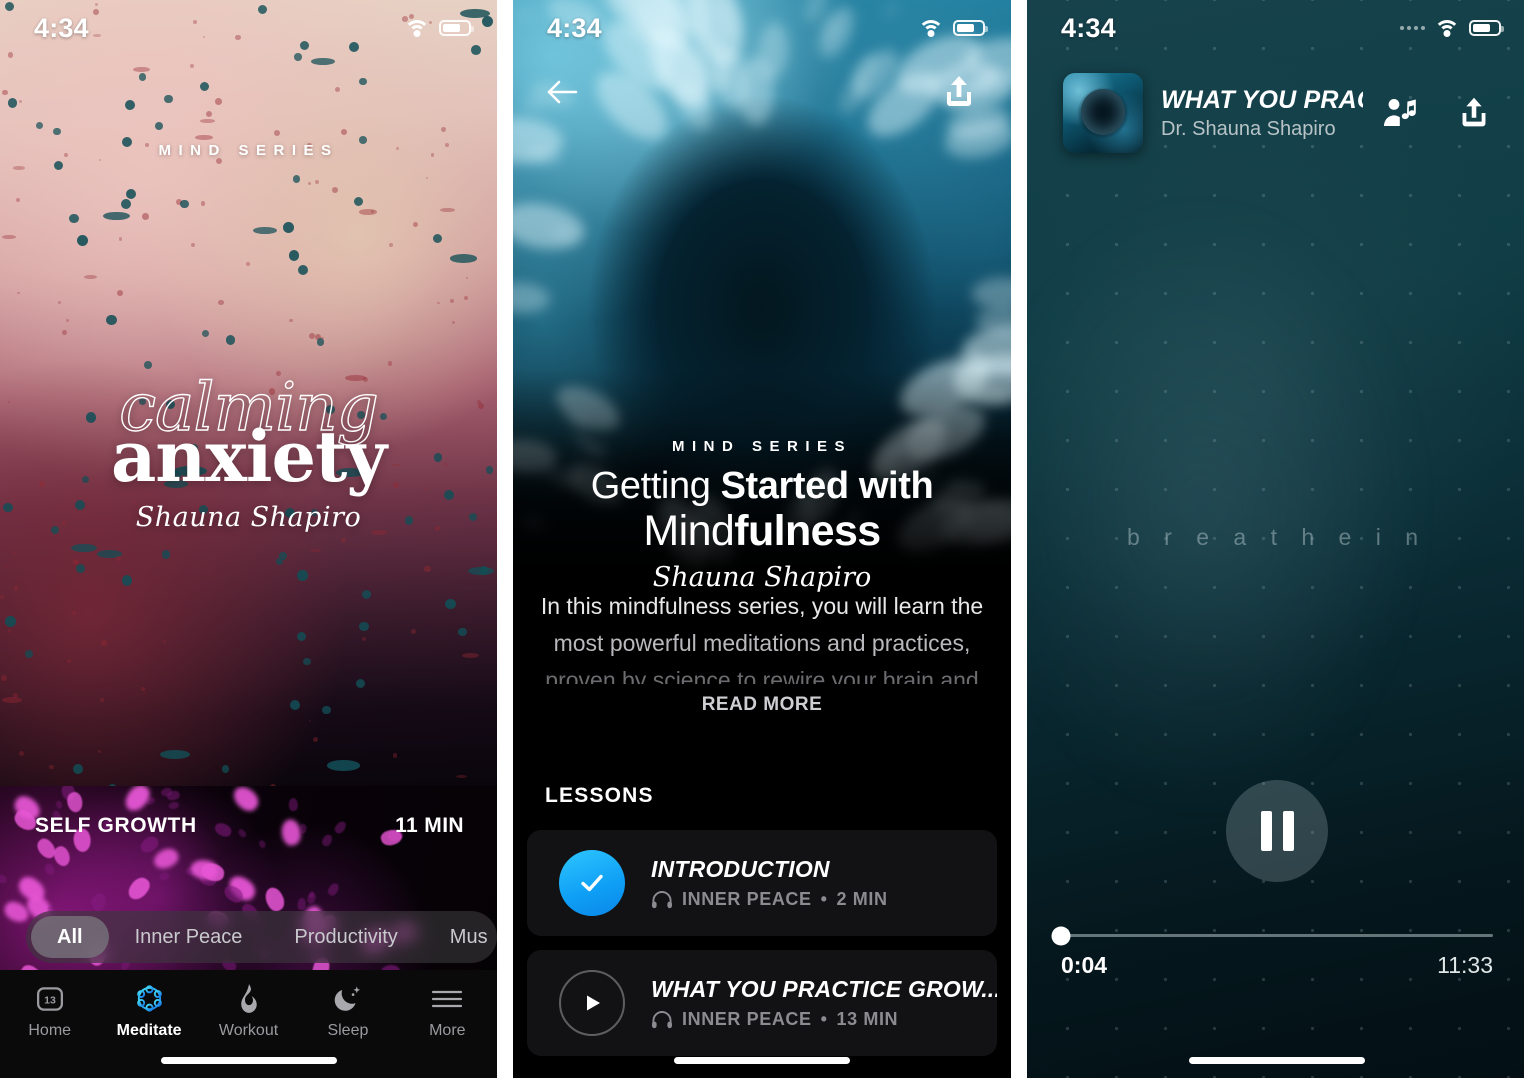  I want to click on lesson-row-introduction: INTRODUCTION INNER PEACE • 2 MIN, so click(762, 883).